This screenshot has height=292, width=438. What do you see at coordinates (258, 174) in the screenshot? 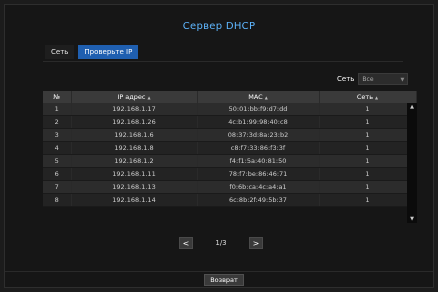
I see `cell-mac: 78:f7:be:86:46:71` at bounding box center [258, 174].